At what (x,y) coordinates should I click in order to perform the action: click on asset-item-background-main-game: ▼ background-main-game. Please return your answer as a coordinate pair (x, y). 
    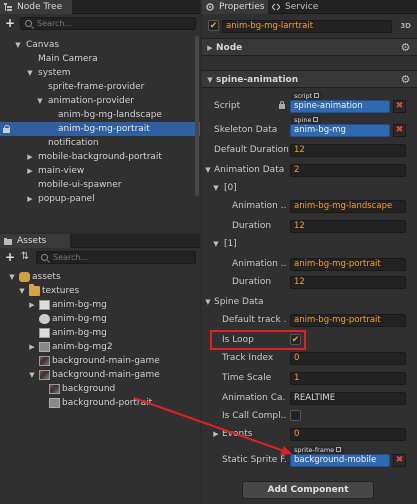
    Looking at the image, I should click on (100, 375).